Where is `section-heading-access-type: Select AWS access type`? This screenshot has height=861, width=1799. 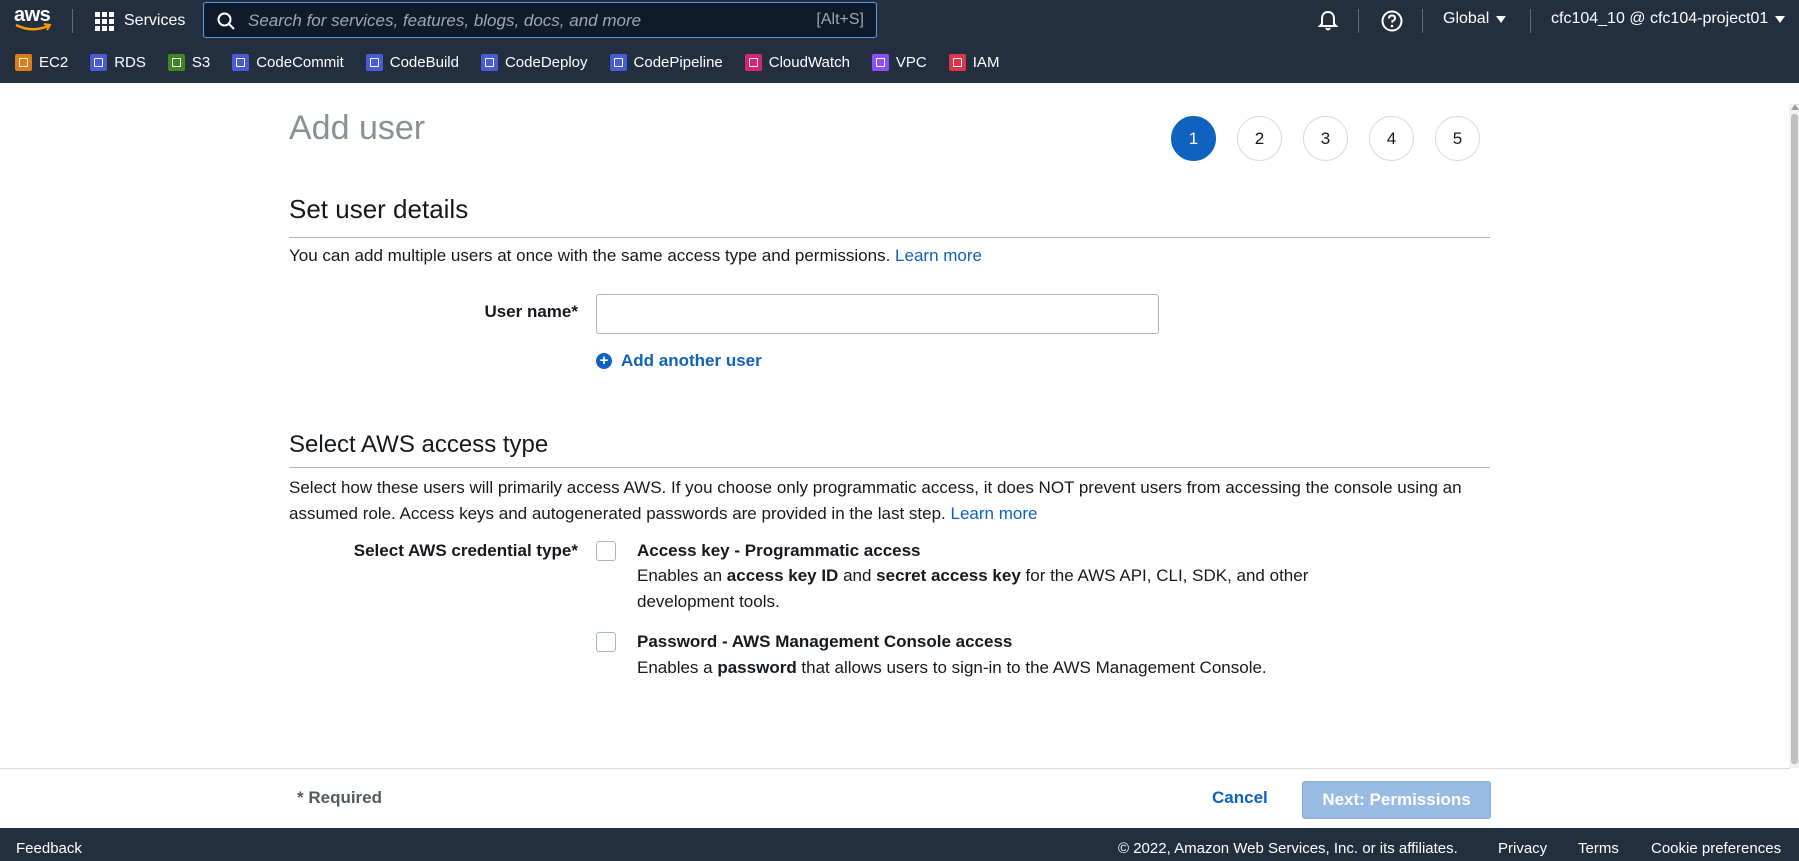
section-heading-access-type: Select AWS access type is located at coordinates (419, 444).